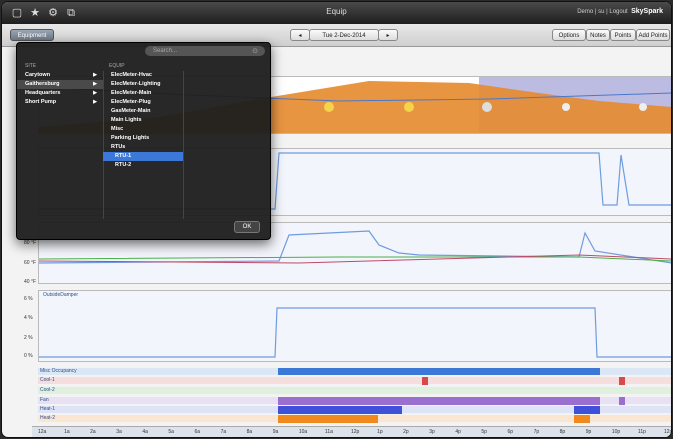  Describe the element at coordinates (31, 66) in the screenshot. I see `site-header: SITE` at that location.